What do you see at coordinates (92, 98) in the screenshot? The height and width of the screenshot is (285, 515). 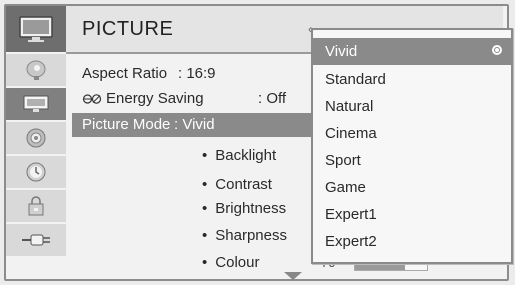 I see `eco-energy-icon` at bounding box center [92, 98].